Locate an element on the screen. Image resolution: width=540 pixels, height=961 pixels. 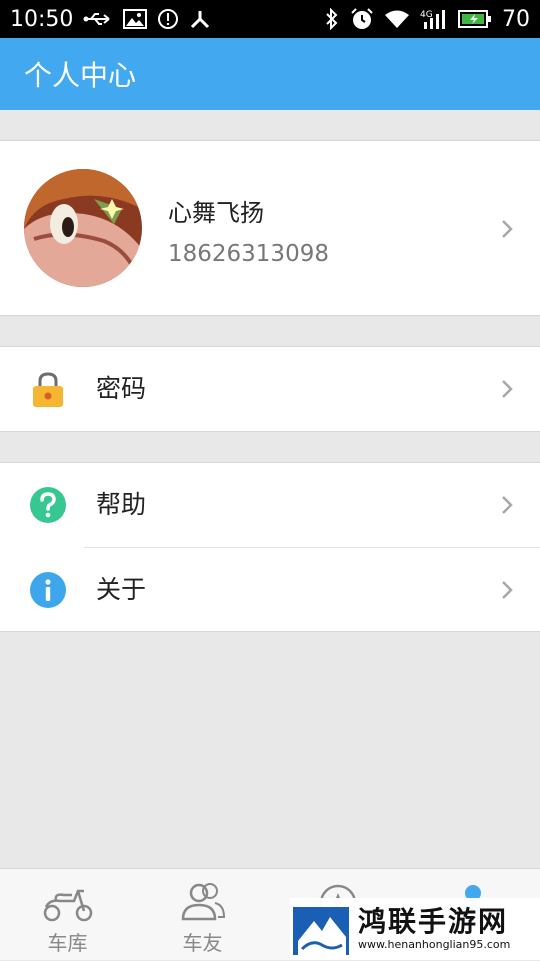
watermark-title: 鸿联手游网 is located at coordinates (433, 921).